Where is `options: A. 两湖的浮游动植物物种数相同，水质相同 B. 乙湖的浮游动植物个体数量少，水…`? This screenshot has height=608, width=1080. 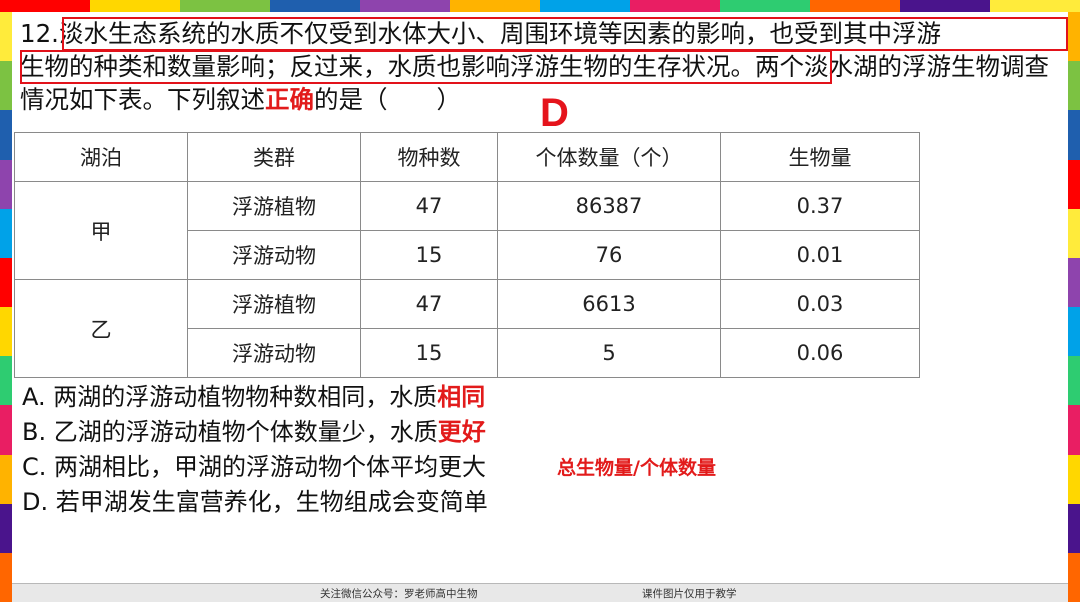
options: A. 两湖的浮游动植物物种数相同，水质相同 B. 乙湖的浮游动植物个体数量少，水… is located at coordinates (255, 450).